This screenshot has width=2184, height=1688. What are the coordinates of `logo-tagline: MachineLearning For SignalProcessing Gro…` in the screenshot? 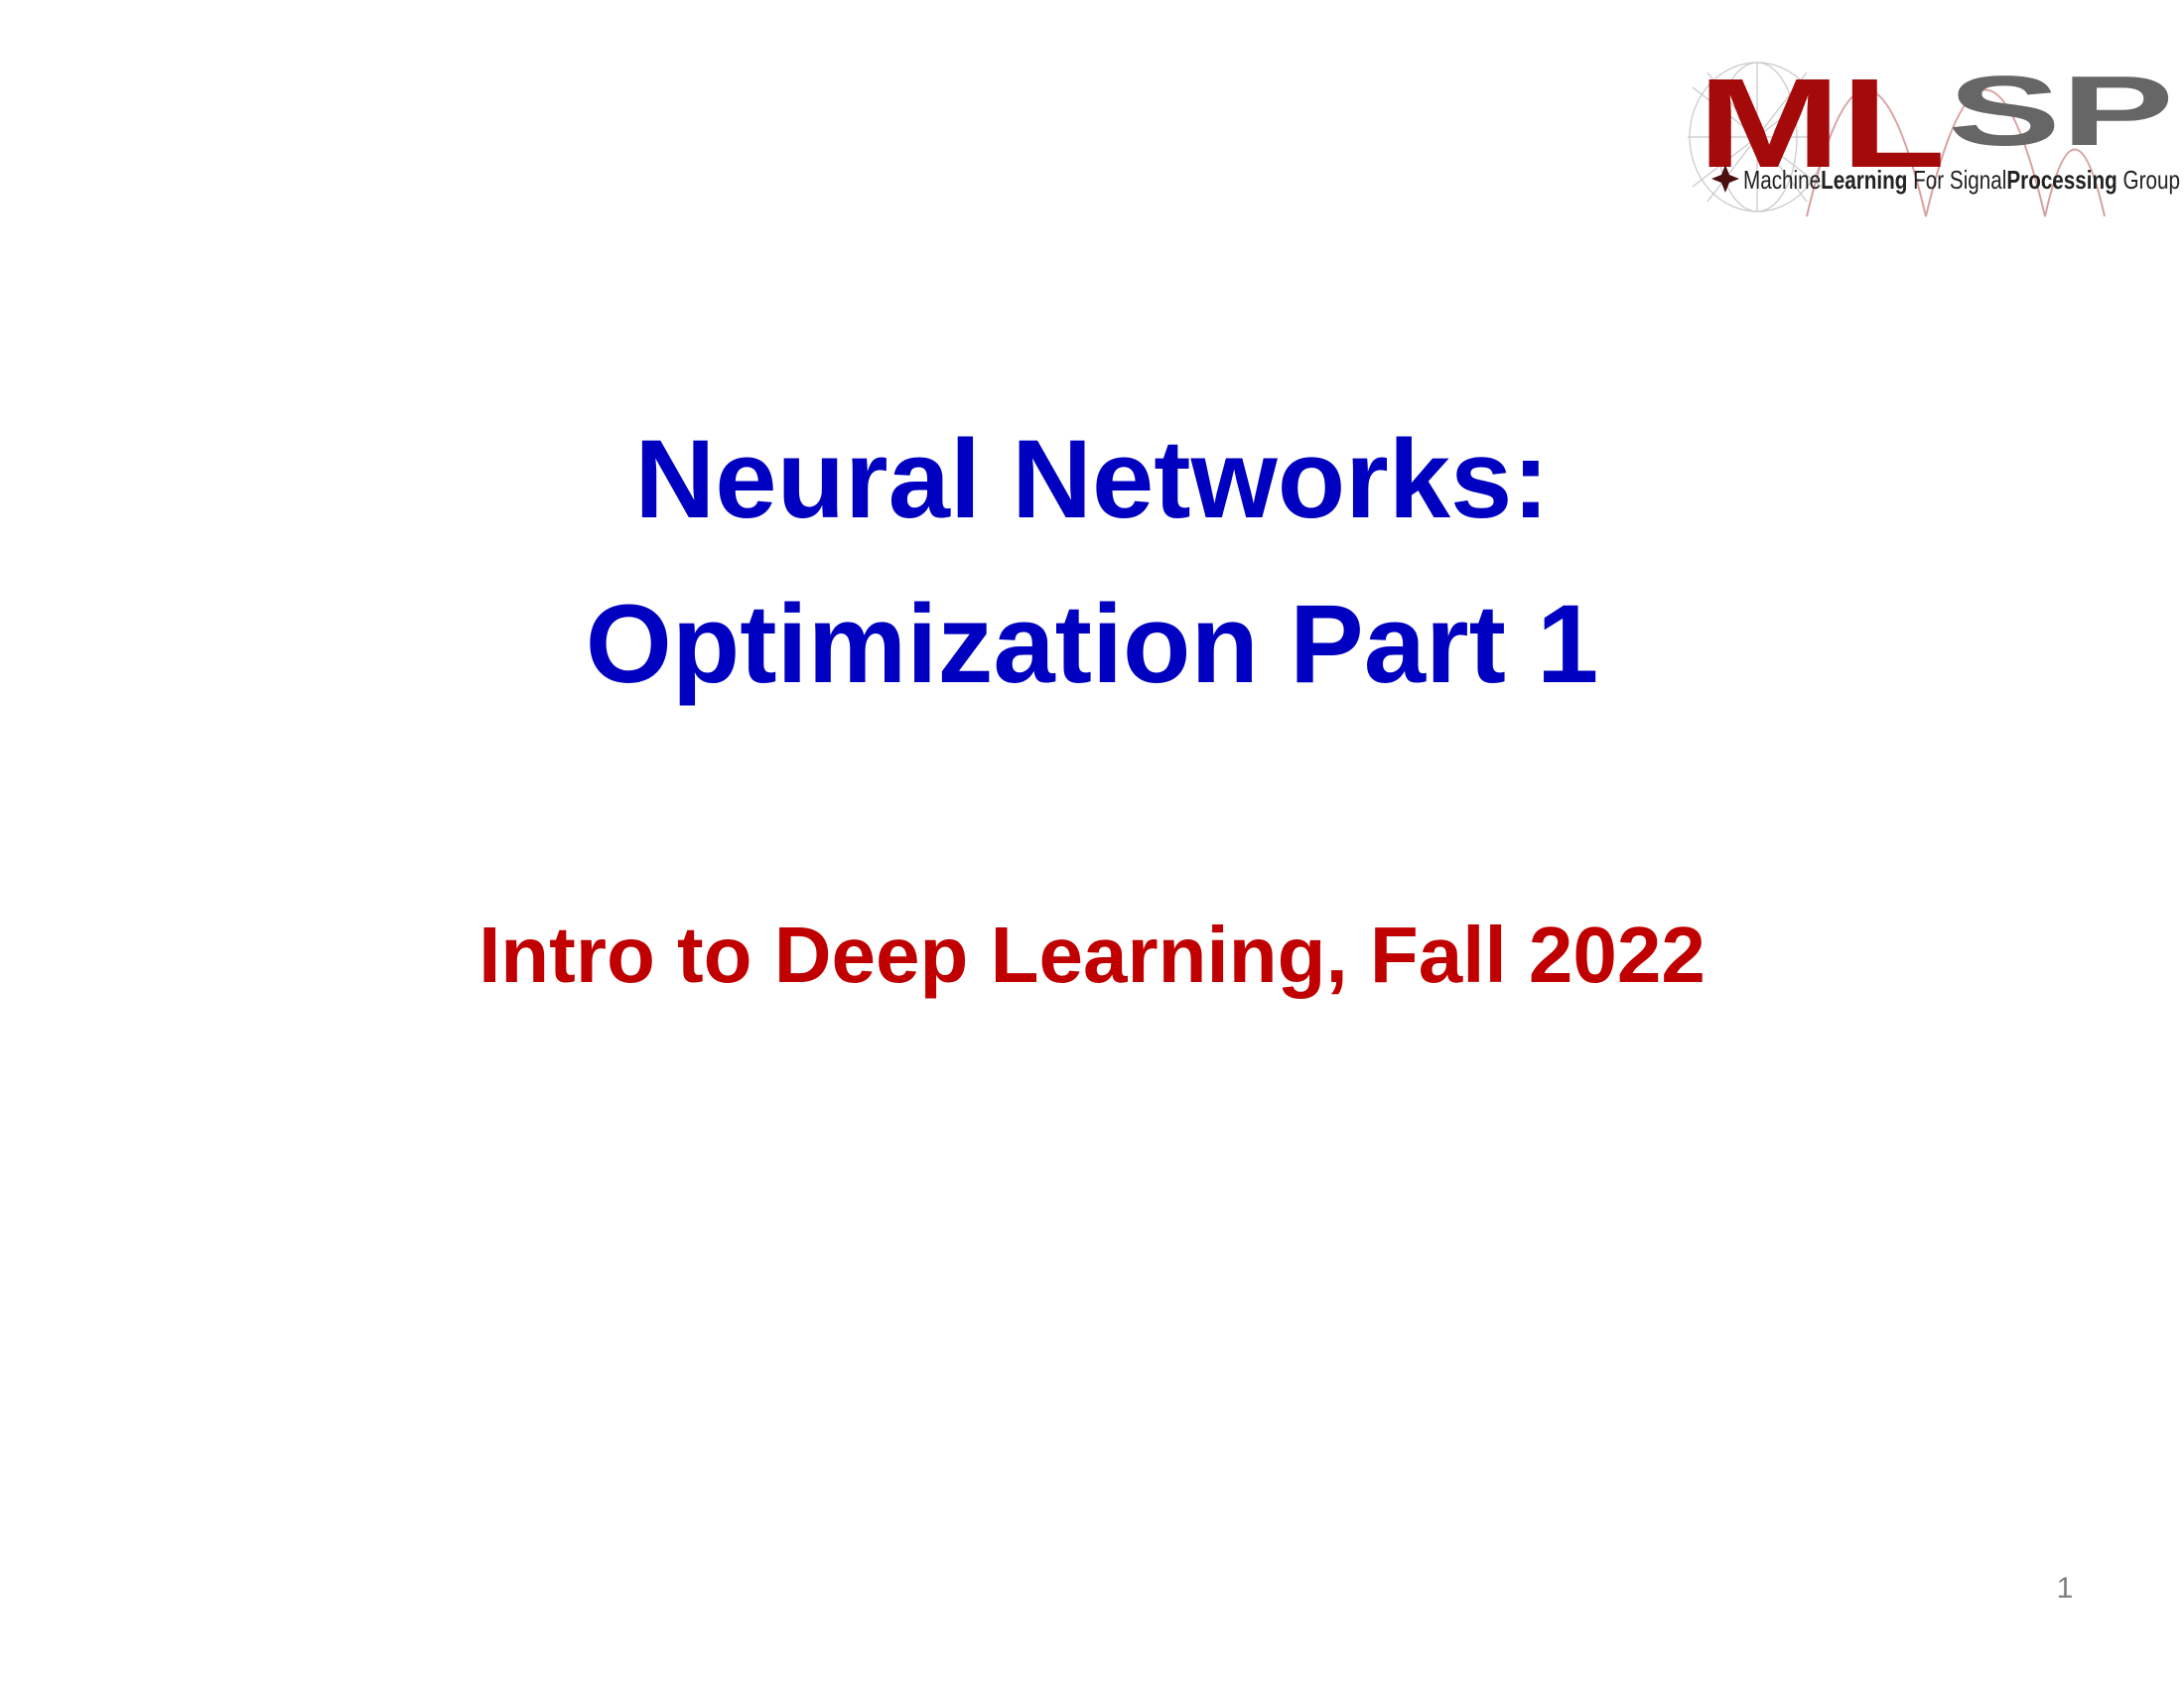 It's located at (1961, 180).